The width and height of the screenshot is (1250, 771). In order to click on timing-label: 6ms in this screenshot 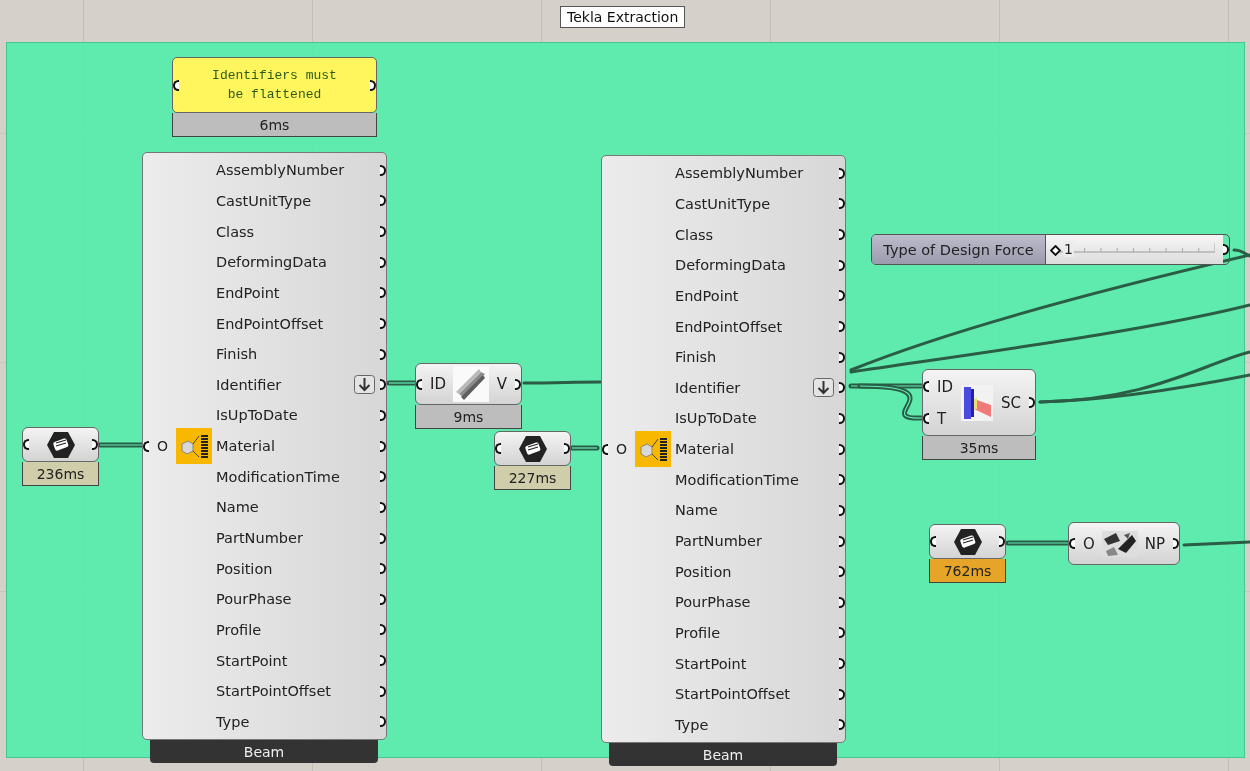, I will do `click(274, 125)`.